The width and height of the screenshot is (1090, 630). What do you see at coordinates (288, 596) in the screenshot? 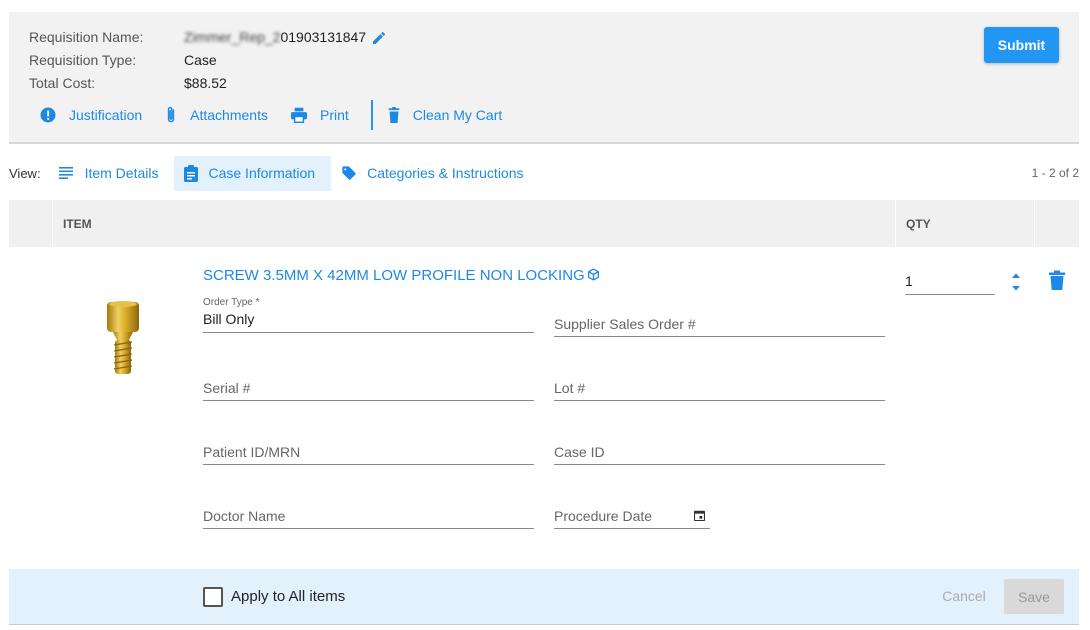
I see `apply-all-label: Apply to All items` at bounding box center [288, 596].